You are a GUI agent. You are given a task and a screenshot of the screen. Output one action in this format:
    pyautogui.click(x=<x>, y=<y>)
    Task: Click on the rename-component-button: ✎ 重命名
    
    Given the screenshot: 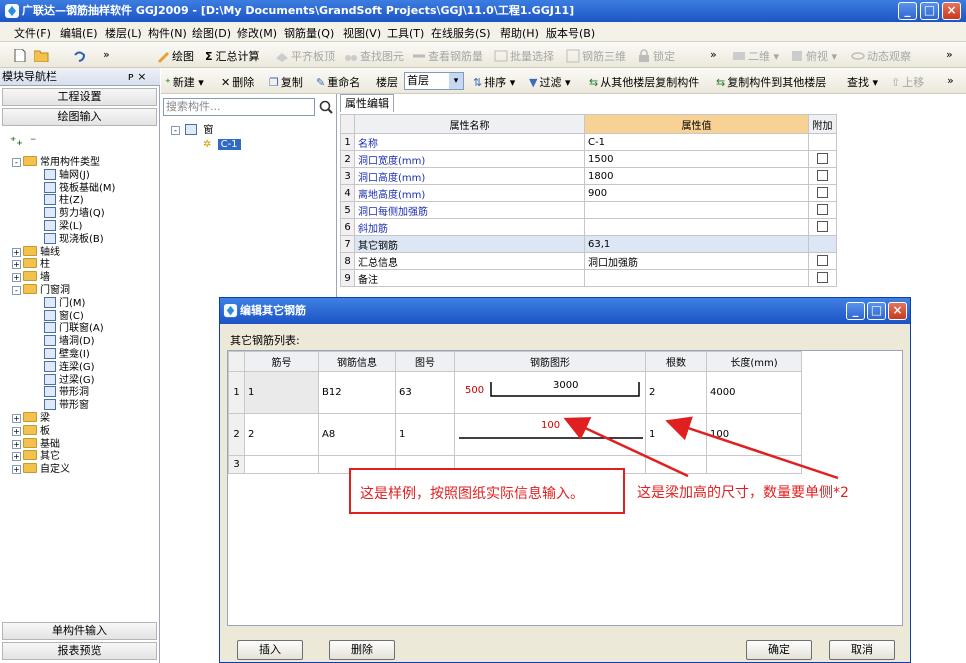 What is the action you would take?
    pyautogui.click(x=338, y=82)
    